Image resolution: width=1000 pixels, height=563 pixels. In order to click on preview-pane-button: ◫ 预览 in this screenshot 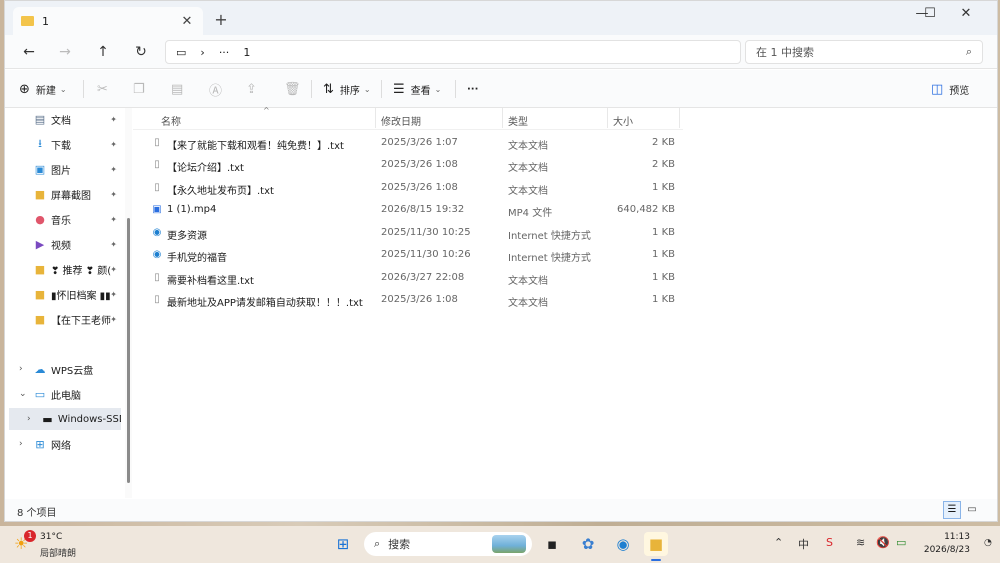, I will do `click(950, 89)`.